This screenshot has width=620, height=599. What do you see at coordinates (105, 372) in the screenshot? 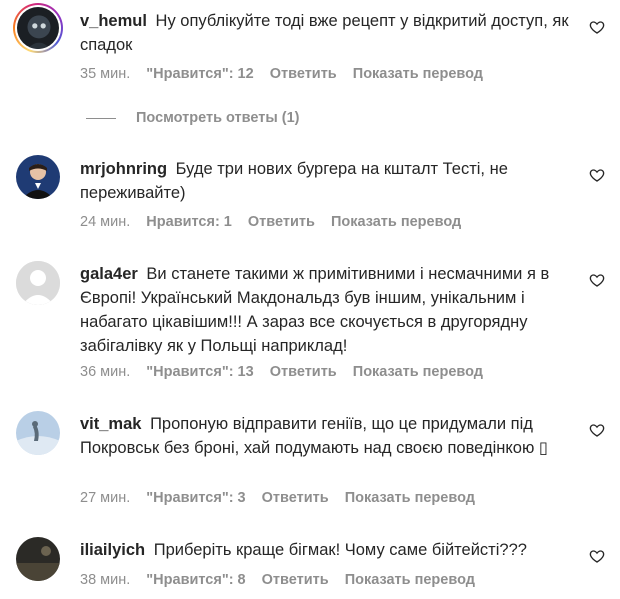
I see `comment-time: 36 мин.` at bounding box center [105, 372].